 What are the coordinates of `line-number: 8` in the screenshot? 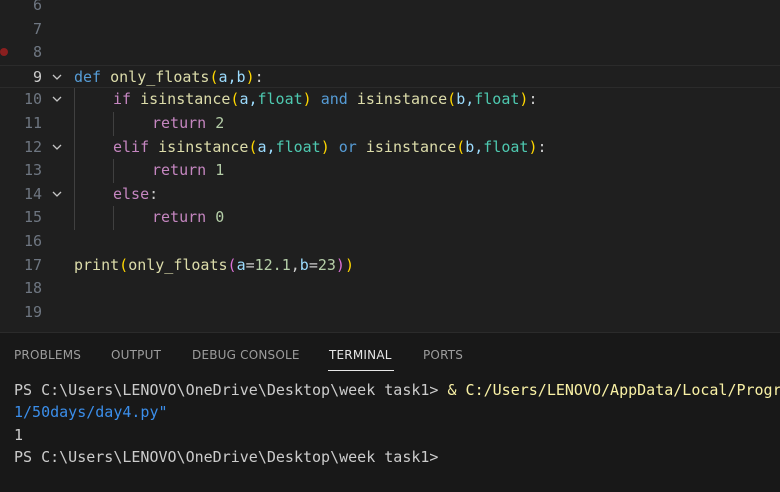 It's located at (37, 52).